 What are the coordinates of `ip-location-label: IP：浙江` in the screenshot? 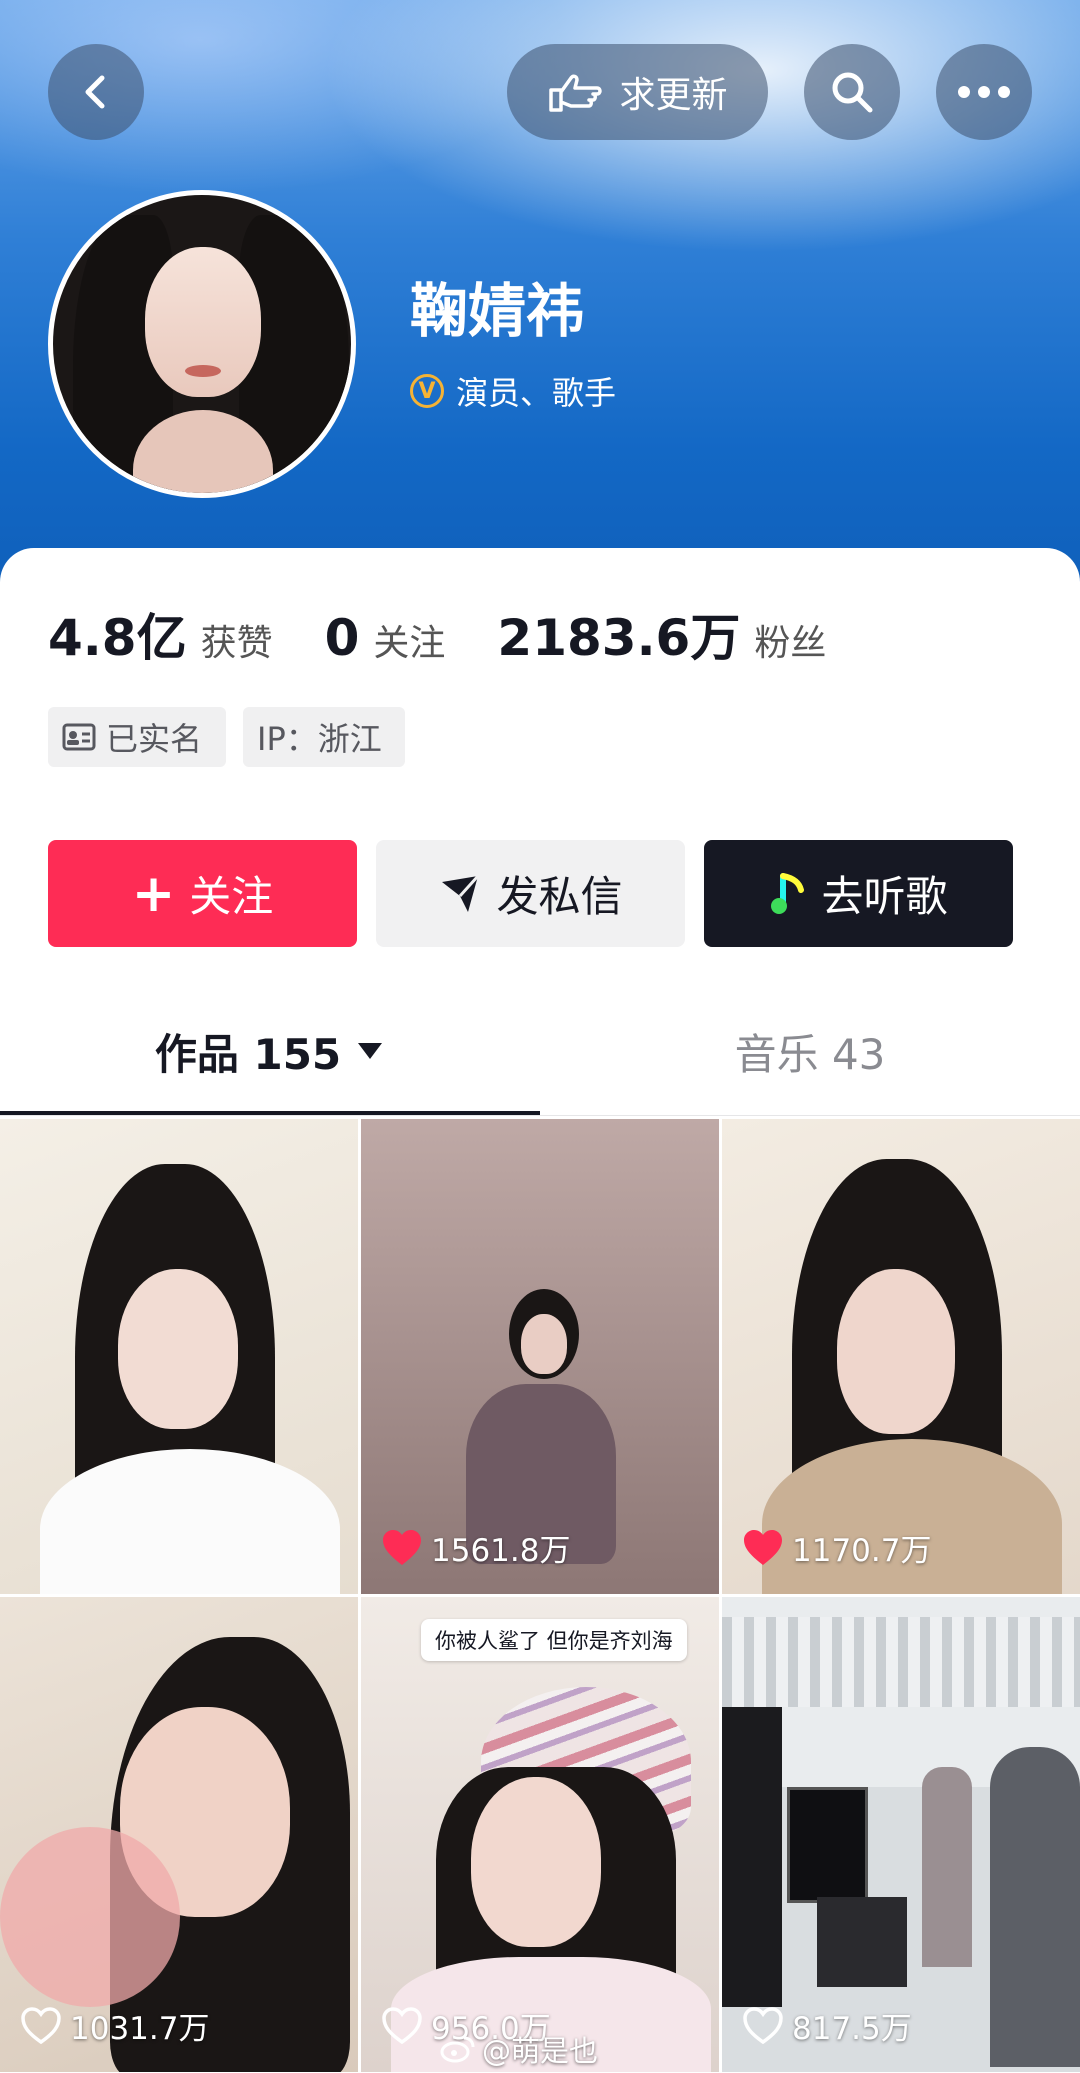 It's located at (319, 739).